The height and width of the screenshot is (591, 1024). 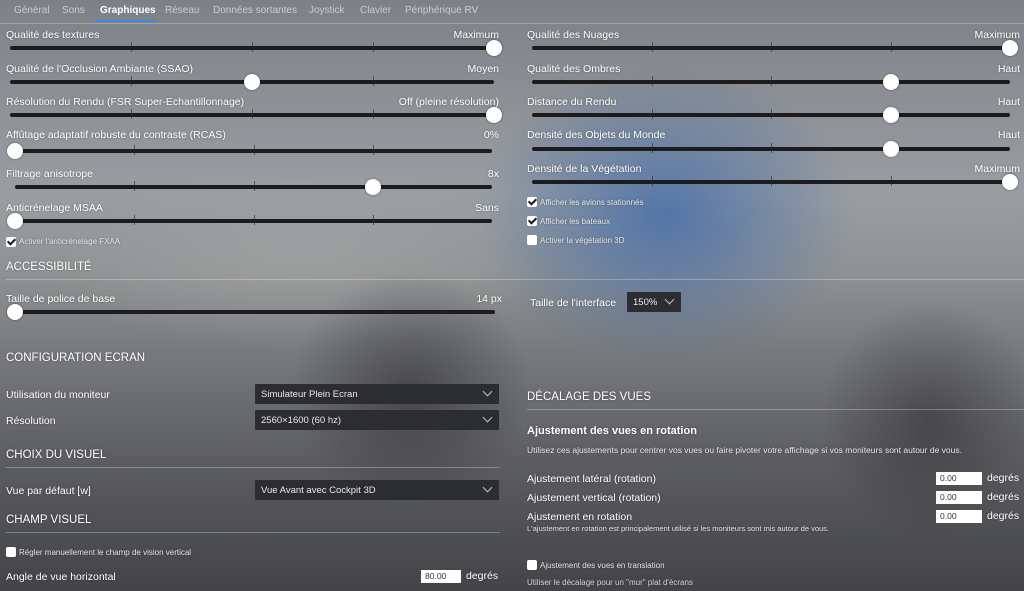 What do you see at coordinates (48, 491) in the screenshot?
I see `default-view-label: Vue par défaut [w]` at bounding box center [48, 491].